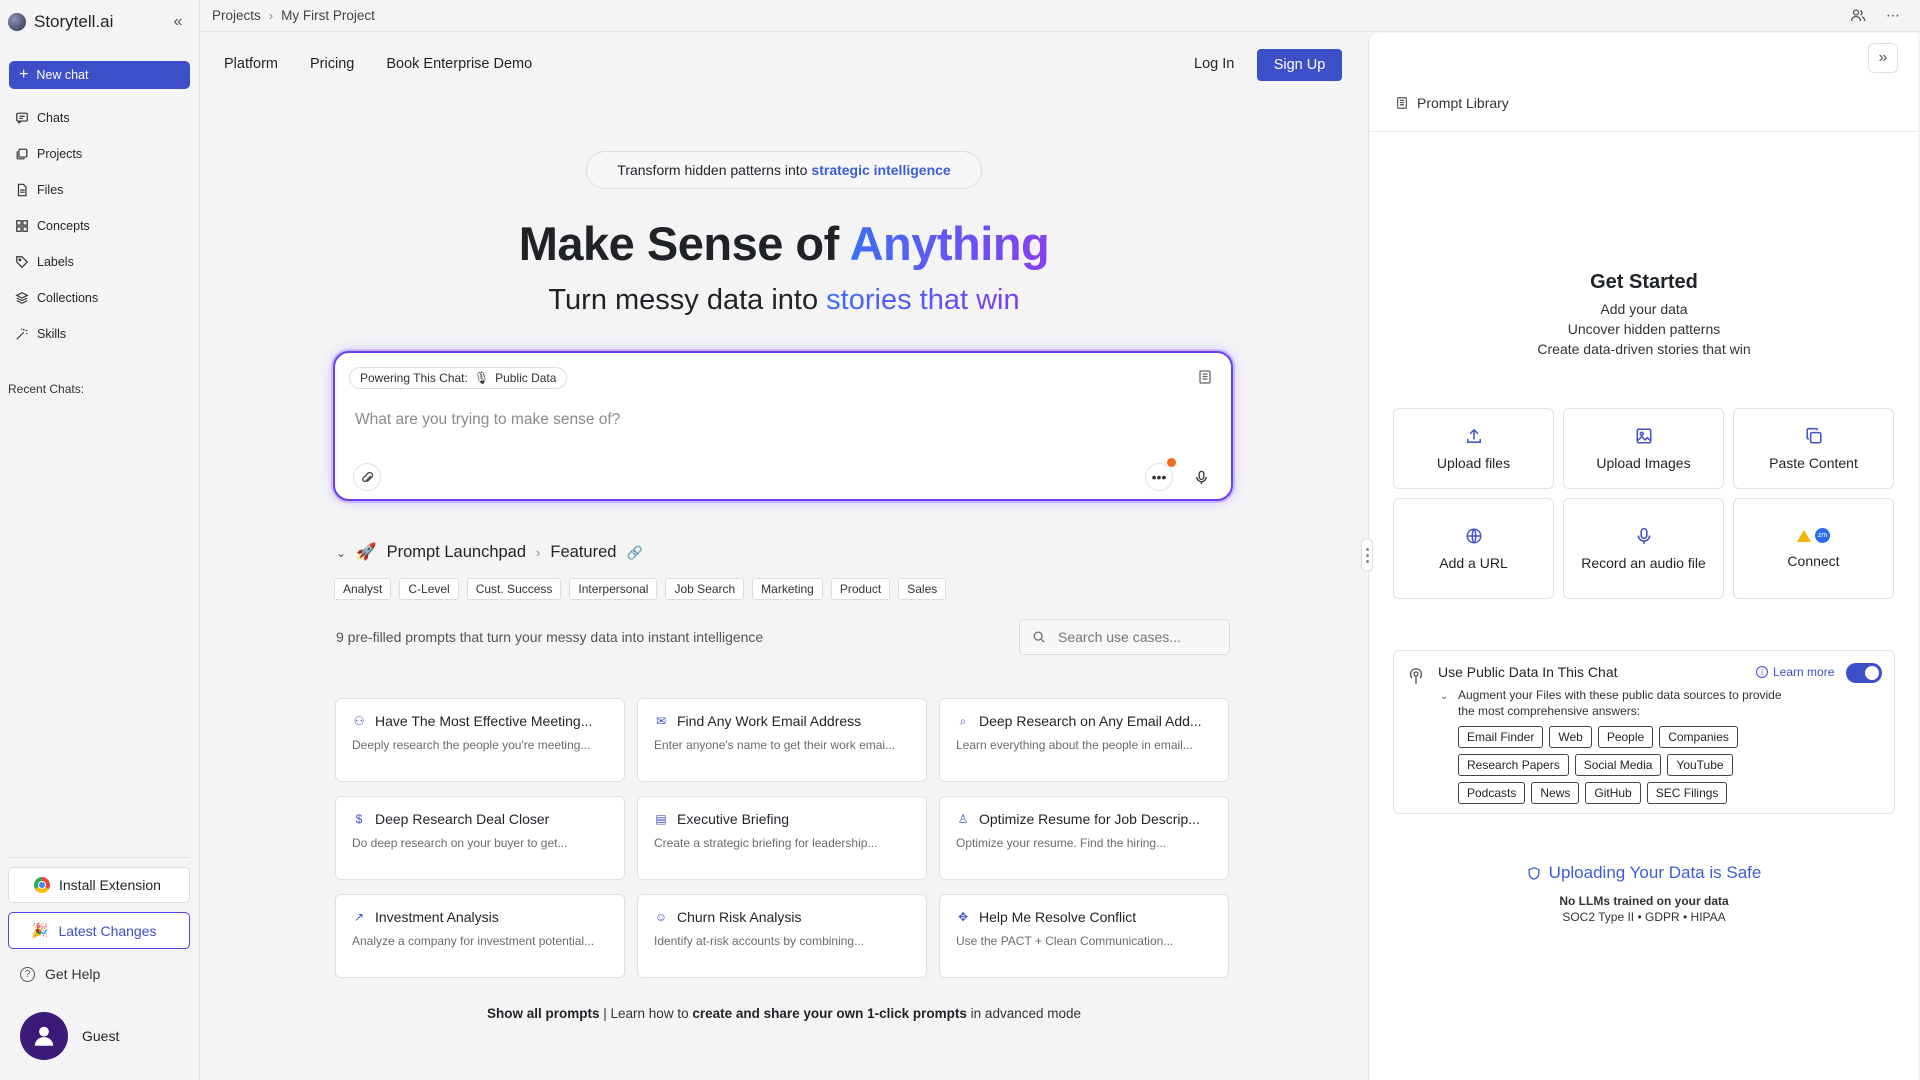 This screenshot has height=1080, width=1920. Describe the element at coordinates (1698, 737) in the screenshot. I see `source-chip: Companies` at that location.